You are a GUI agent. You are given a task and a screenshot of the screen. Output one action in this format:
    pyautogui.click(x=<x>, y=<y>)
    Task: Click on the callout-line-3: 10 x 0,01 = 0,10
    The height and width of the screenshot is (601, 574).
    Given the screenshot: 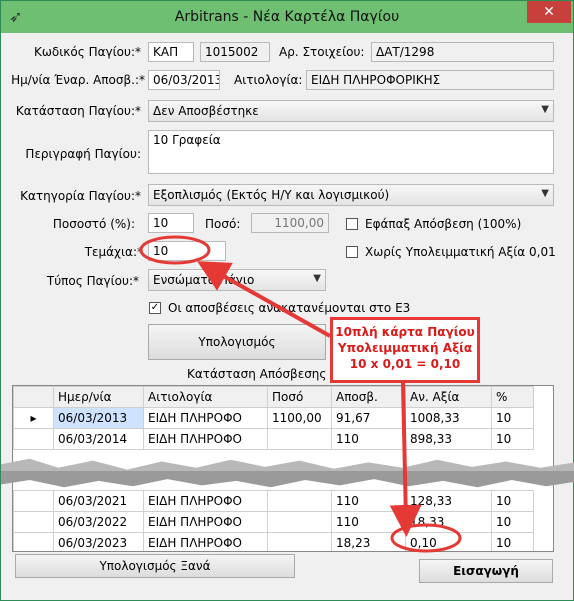 What is the action you would take?
    pyautogui.click(x=405, y=364)
    